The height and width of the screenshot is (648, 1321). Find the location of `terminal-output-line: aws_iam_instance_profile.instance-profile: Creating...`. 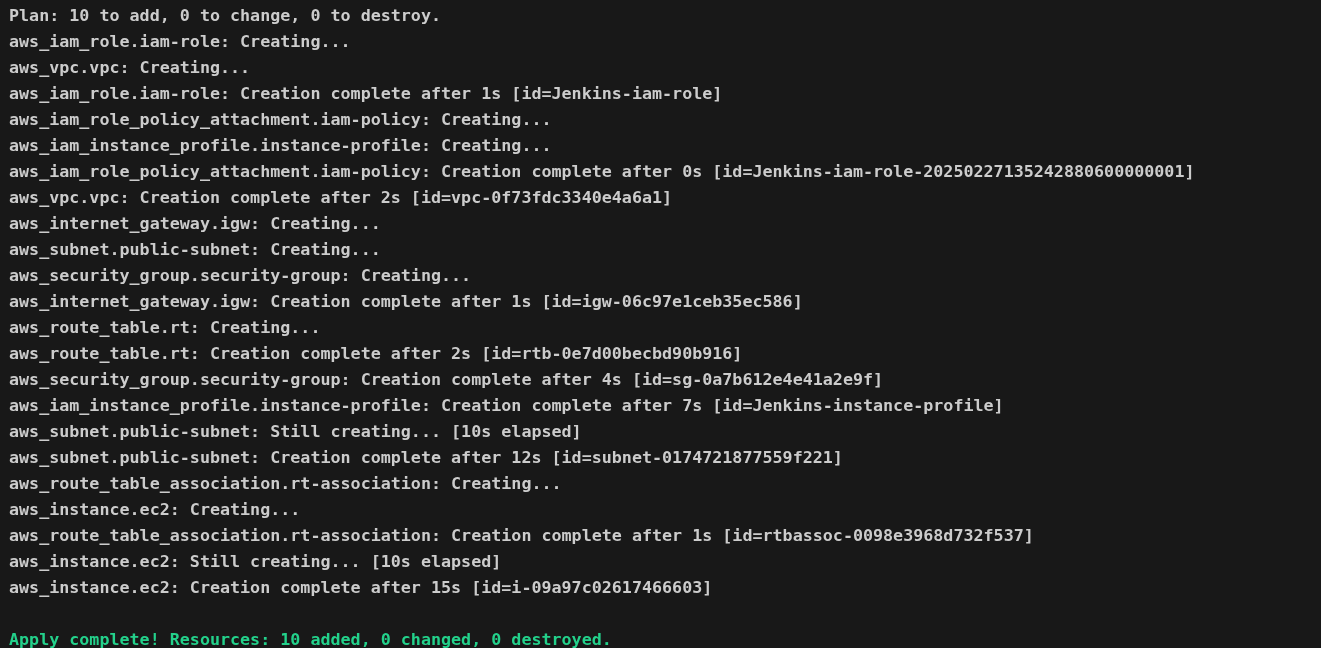

terminal-output-line: aws_iam_instance_profile.instance-profile: Creating... is located at coordinates (280, 145).